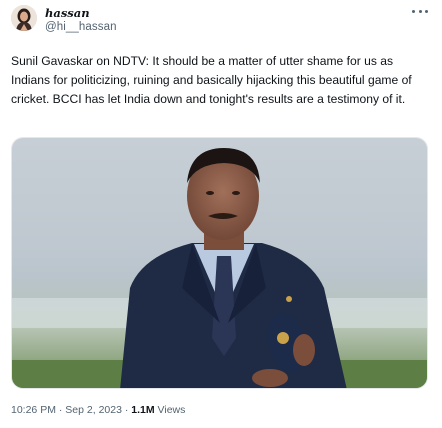 Image resolution: width=442 pixels, height=428 pixels. Describe the element at coordinates (171, 410) in the screenshot. I see `views-label: Views` at that location.